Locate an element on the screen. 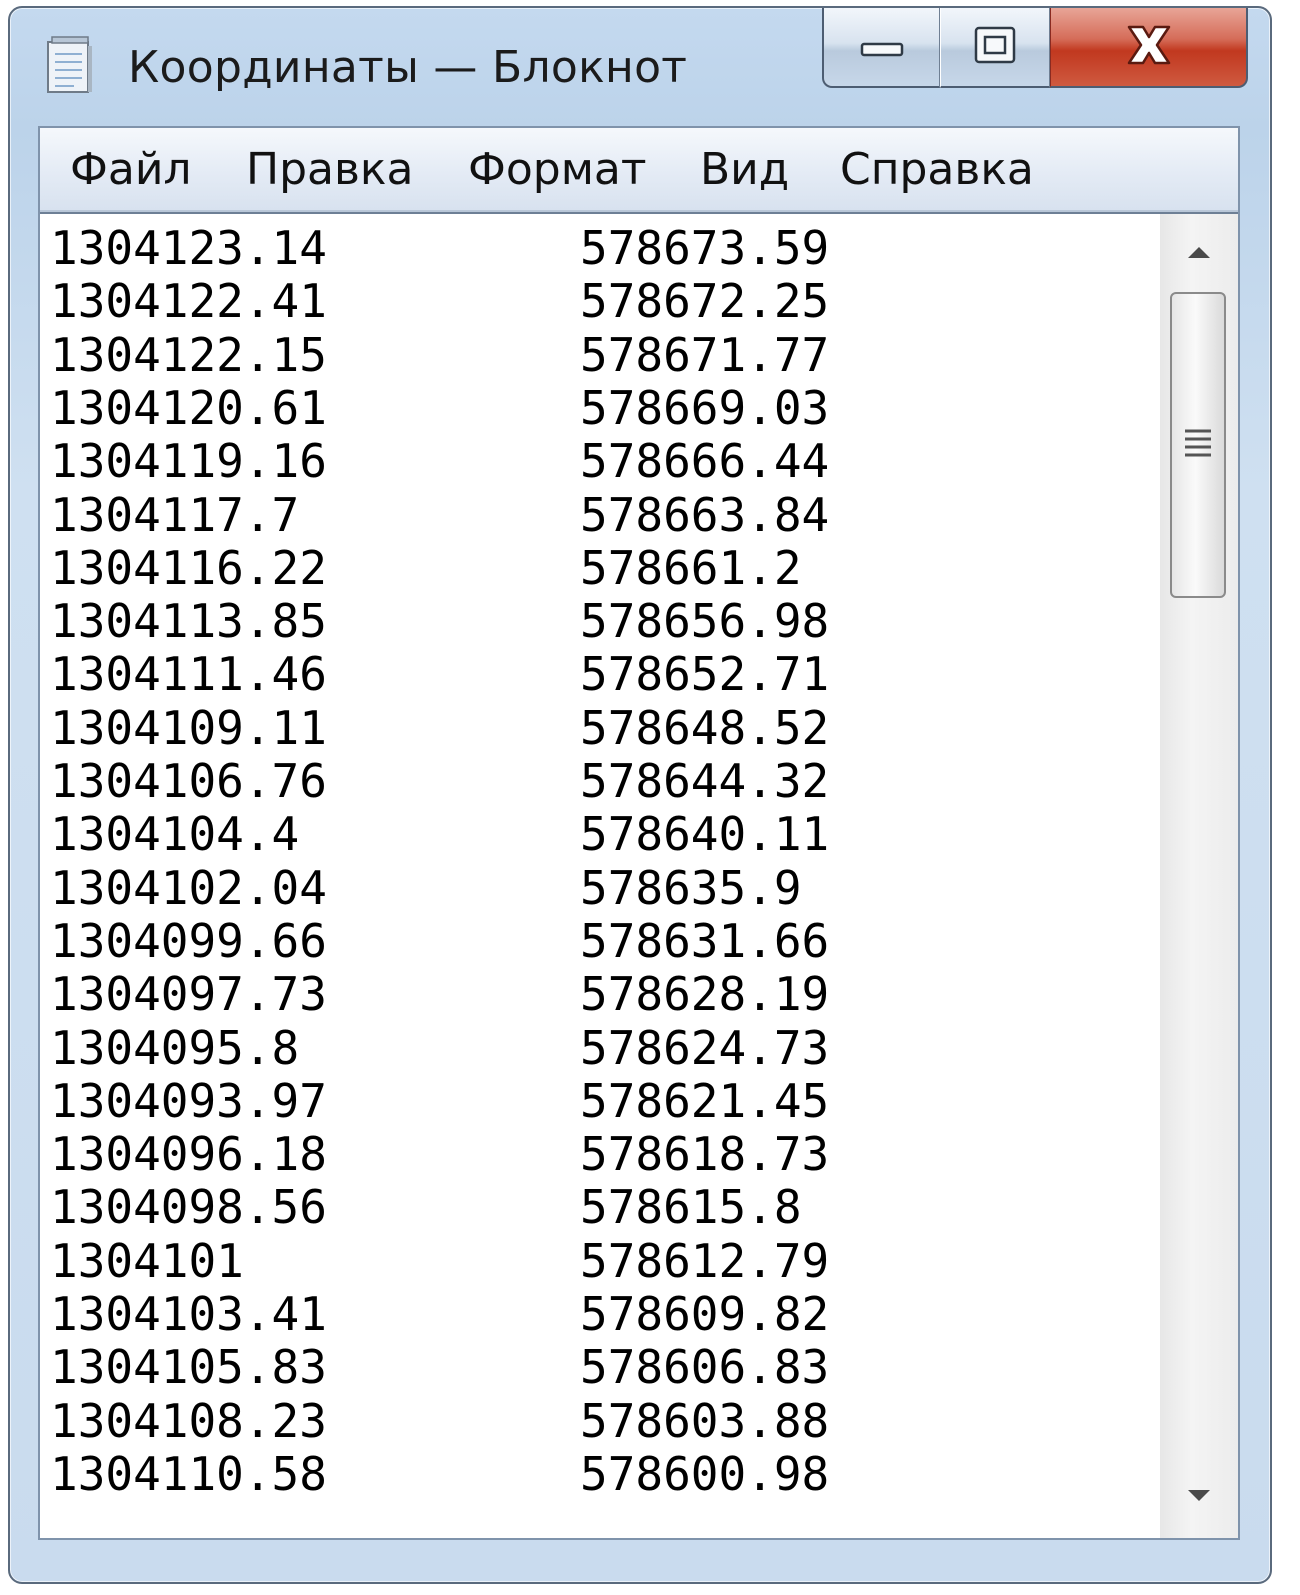  coordinate-x: 1304108.23 is located at coordinates (188, 1420).